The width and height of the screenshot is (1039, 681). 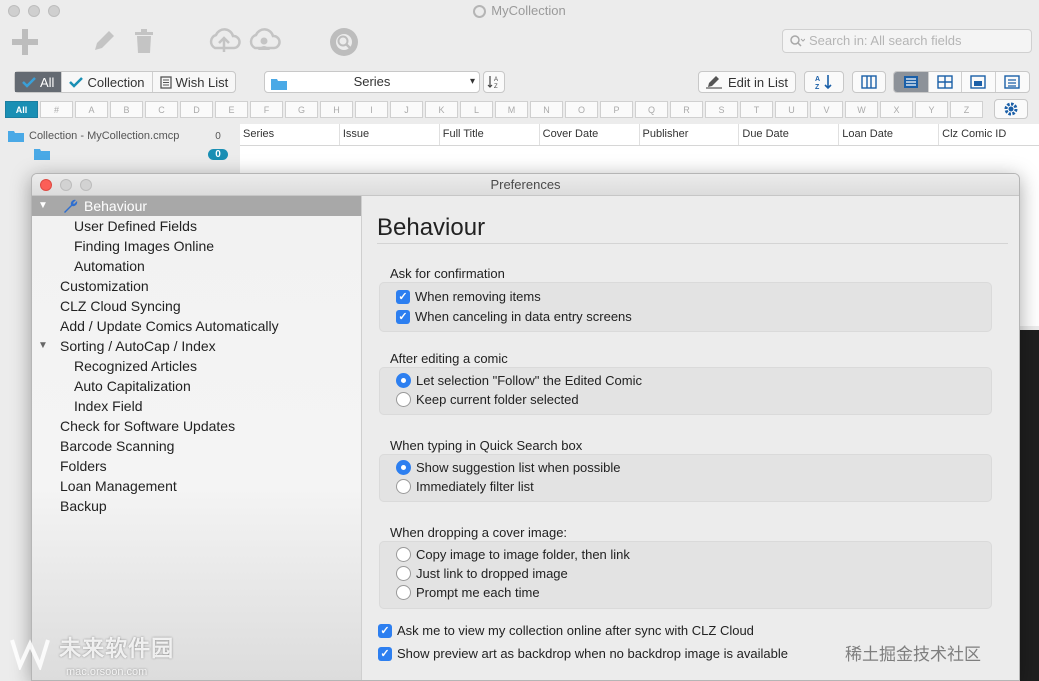 What do you see at coordinates (966, 109) in the screenshot?
I see `alpha-z: Z` at bounding box center [966, 109].